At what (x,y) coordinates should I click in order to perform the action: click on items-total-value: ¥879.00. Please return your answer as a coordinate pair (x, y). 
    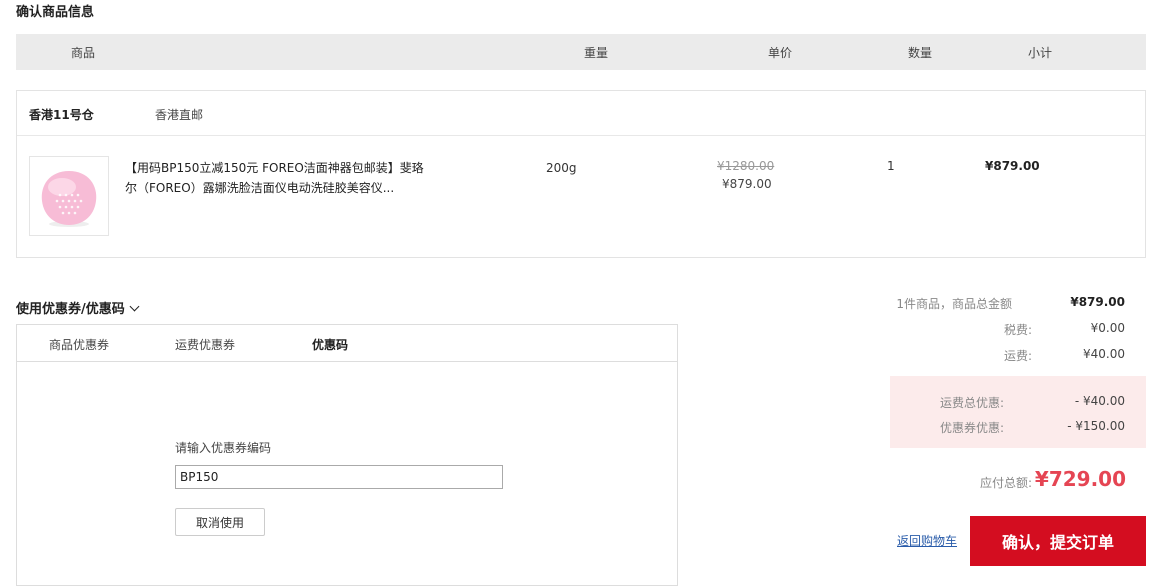
    Looking at the image, I should click on (1097, 302).